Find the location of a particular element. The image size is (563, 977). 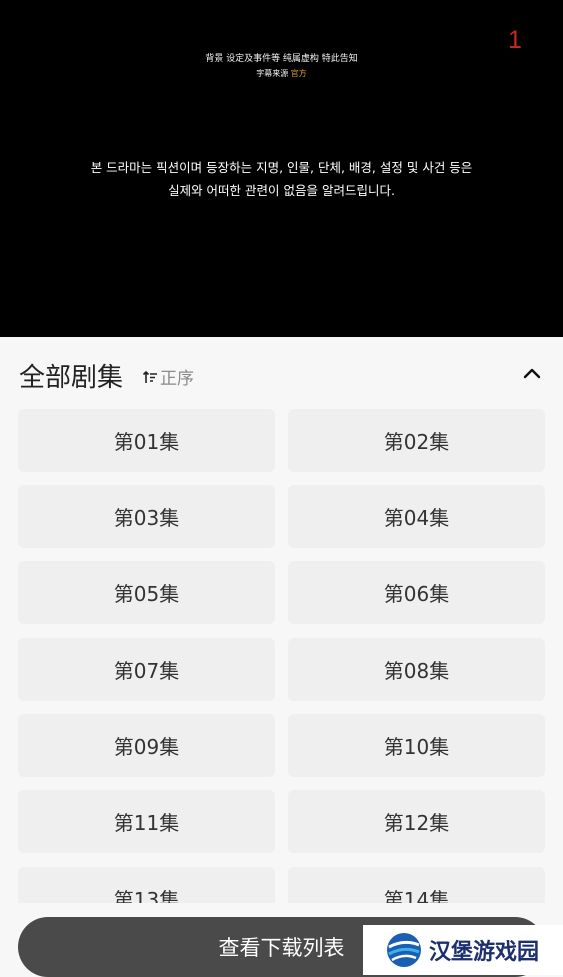

subtitle-source-label: 字幕来源 is located at coordinates (272, 73).